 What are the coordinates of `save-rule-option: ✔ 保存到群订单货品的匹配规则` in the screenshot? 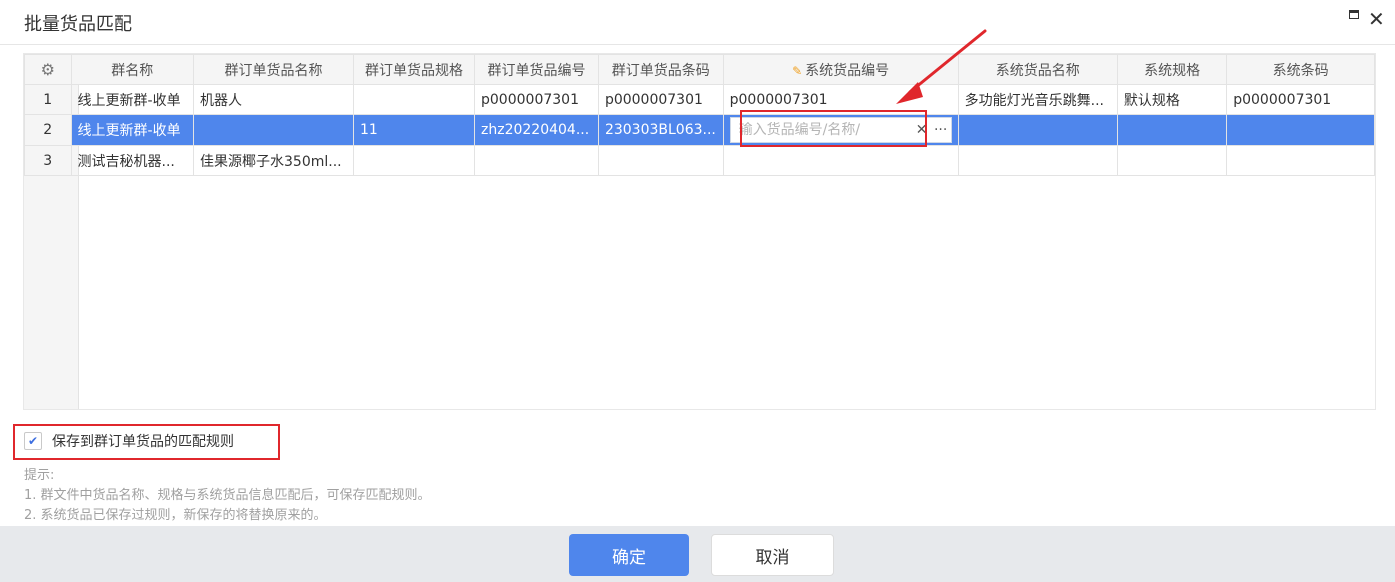 It's located at (129, 441).